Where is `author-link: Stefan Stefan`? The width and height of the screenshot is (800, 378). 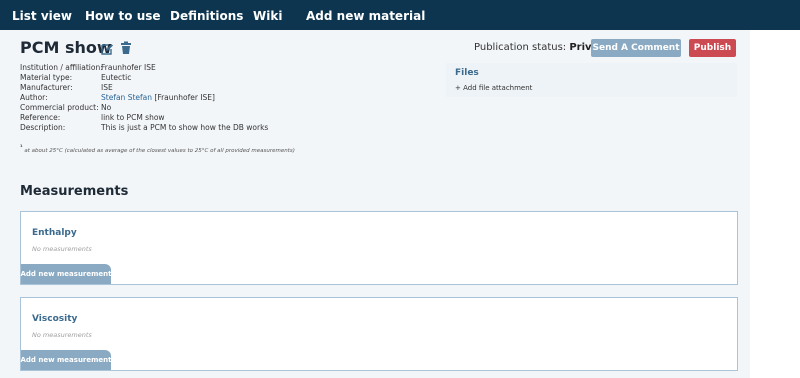
author-link: Stefan Stefan is located at coordinates (126, 97).